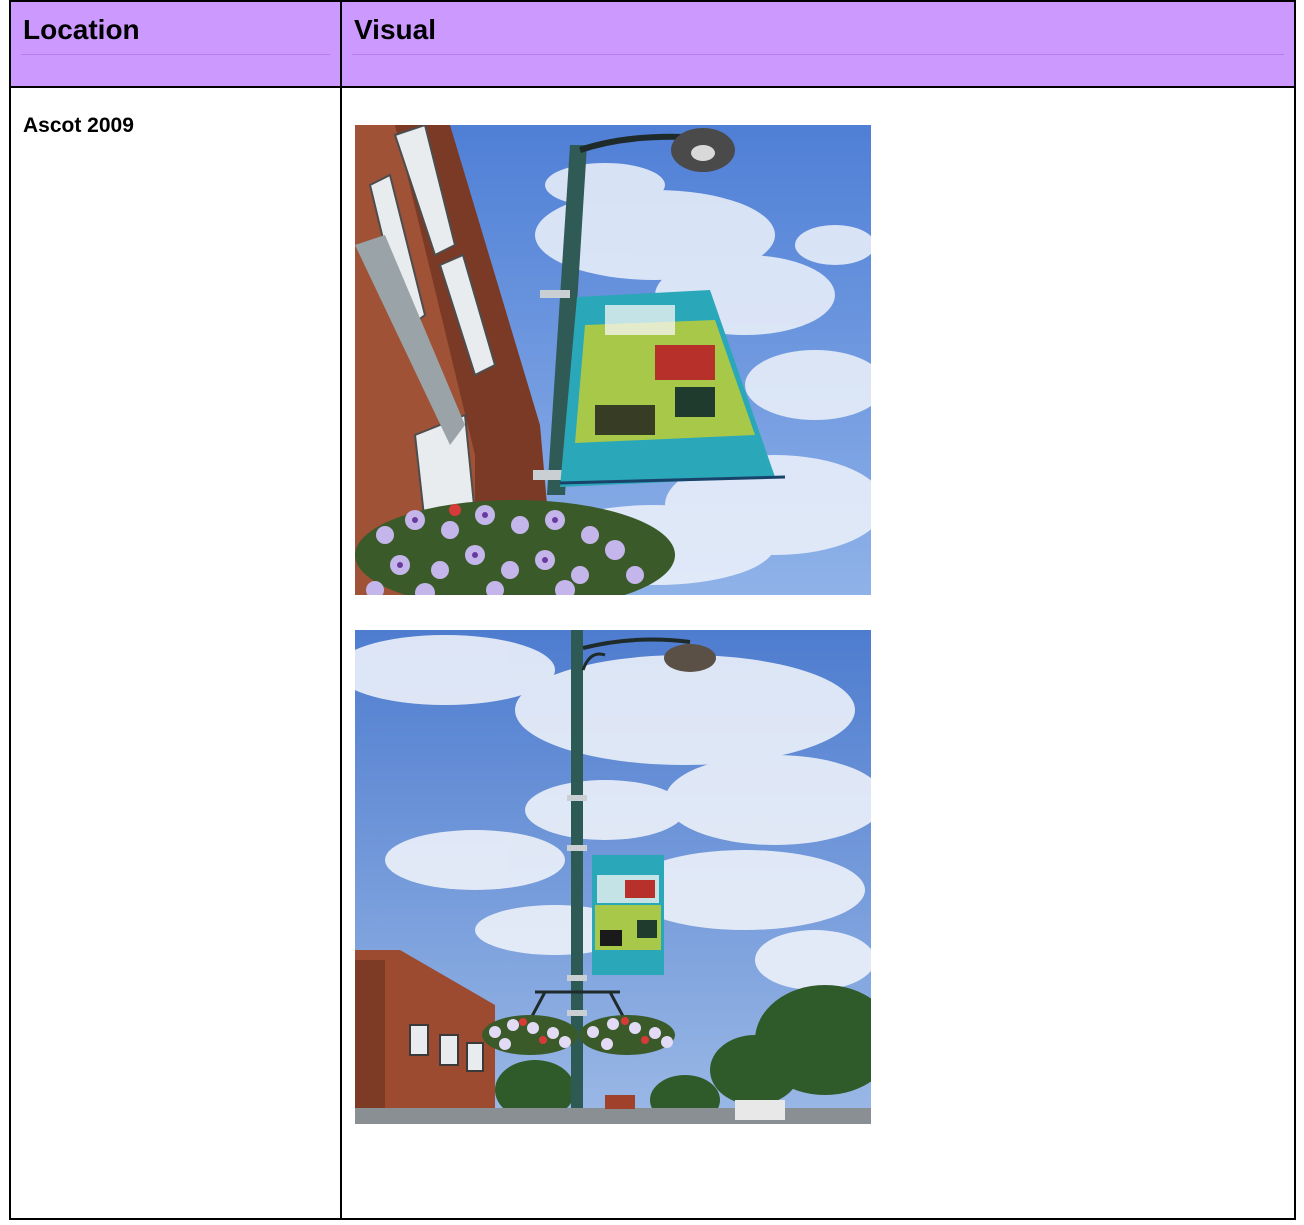 The width and height of the screenshot is (1304, 1225). I want to click on location-name: Ascot 2009, so click(78, 125).